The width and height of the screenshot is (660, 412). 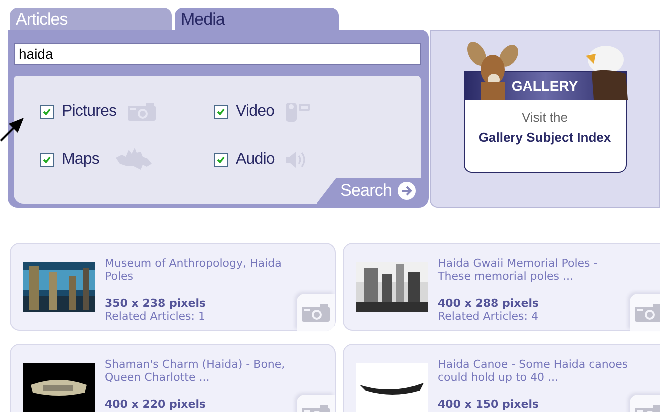 What do you see at coordinates (155, 316) in the screenshot?
I see `related-articles: Related Articles: 1` at bounding box center [155, 316].